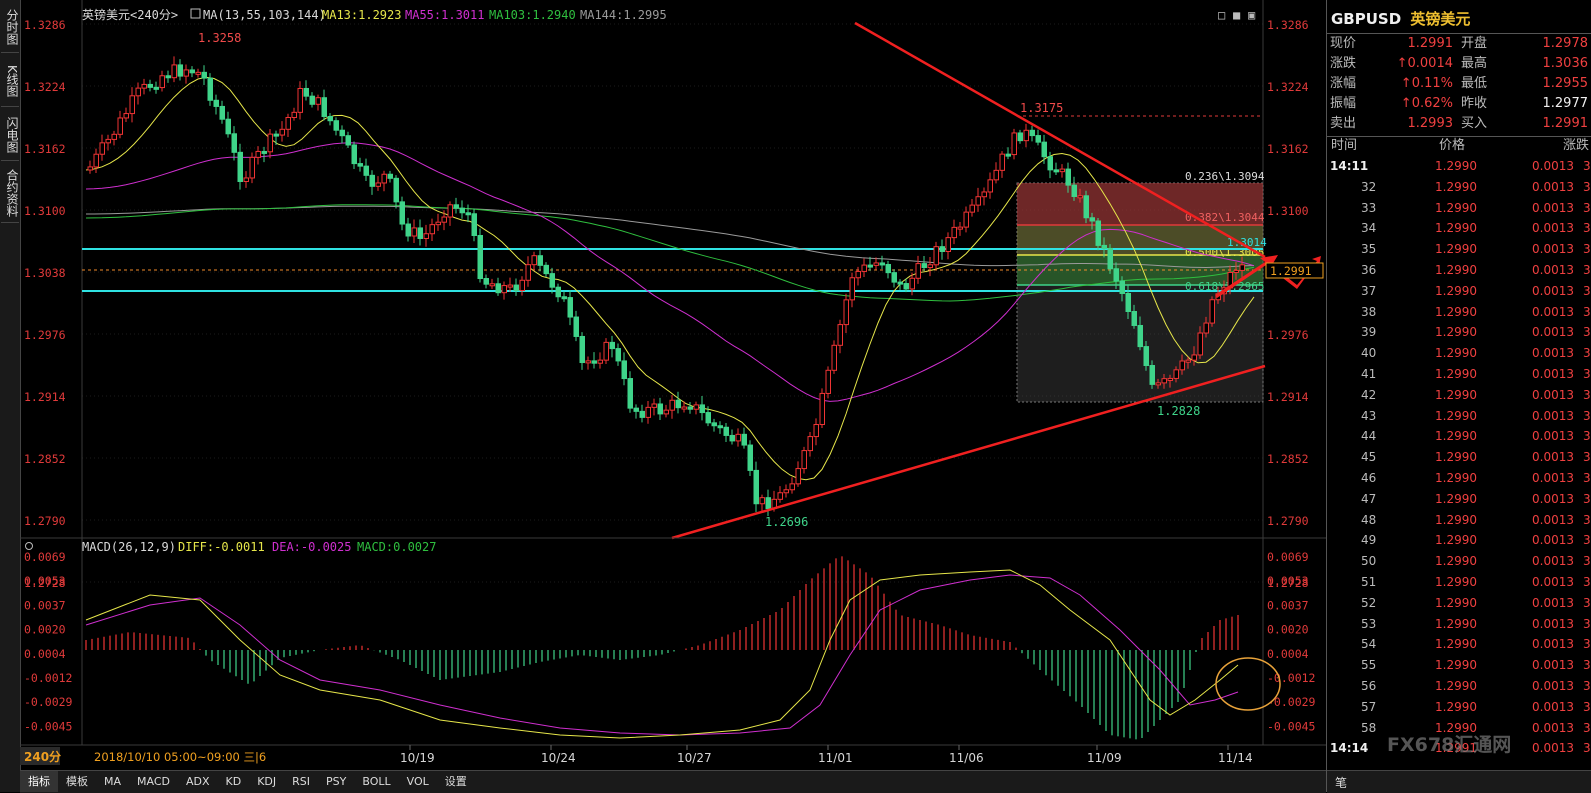 This screenshot has width=1591, height=793. I want to click on tab-flash-chart: 闪电图, so click(10, 135).